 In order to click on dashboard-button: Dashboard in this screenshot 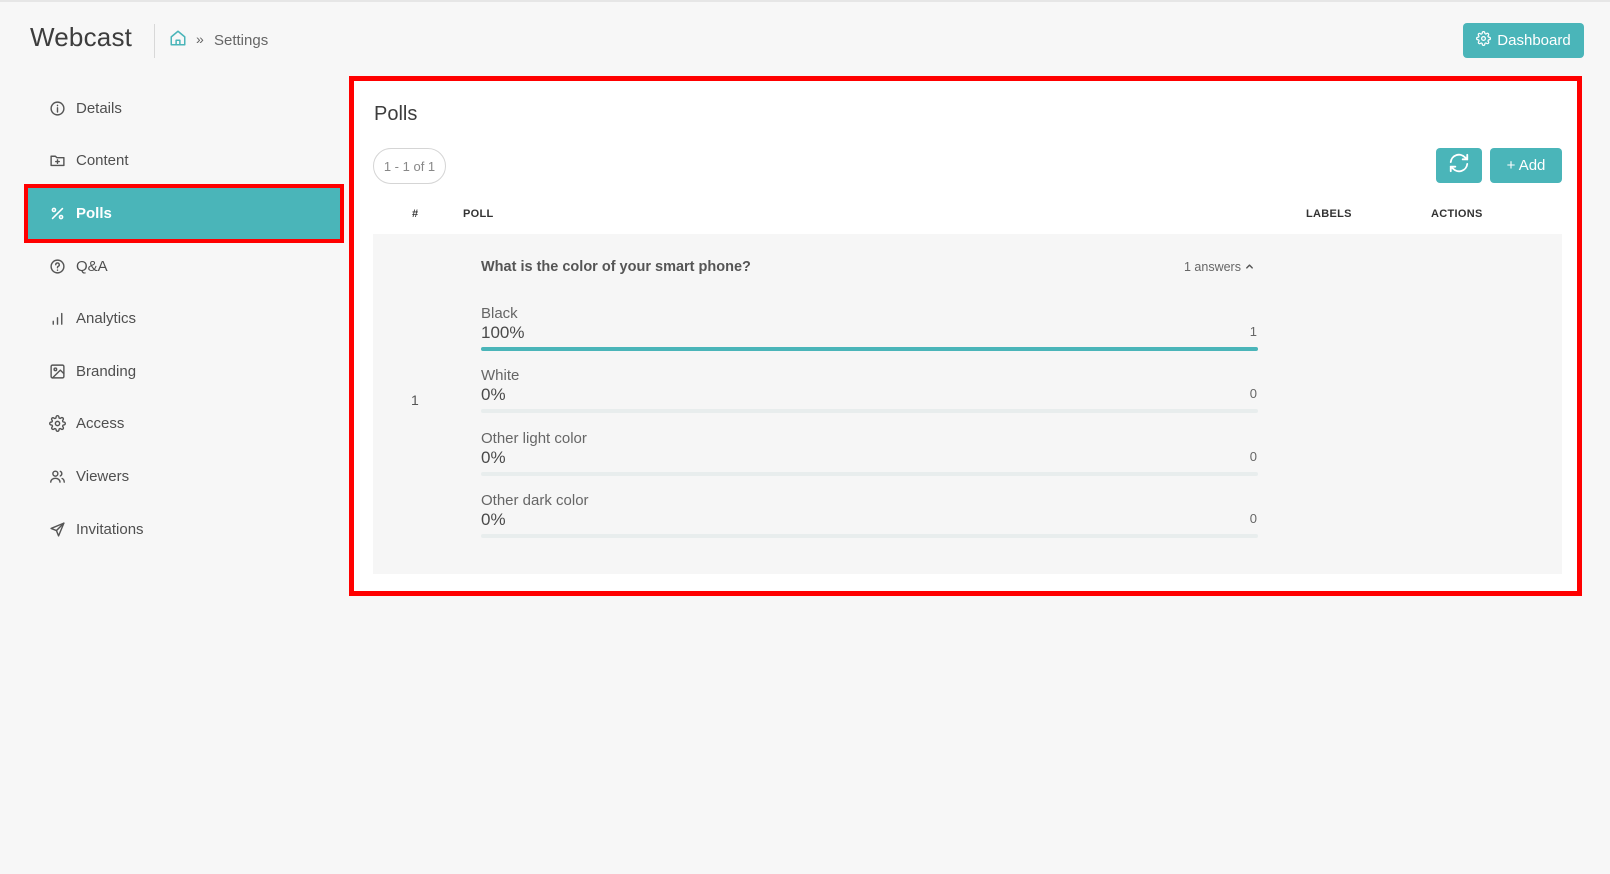, I will do `click(1523, 40)`.